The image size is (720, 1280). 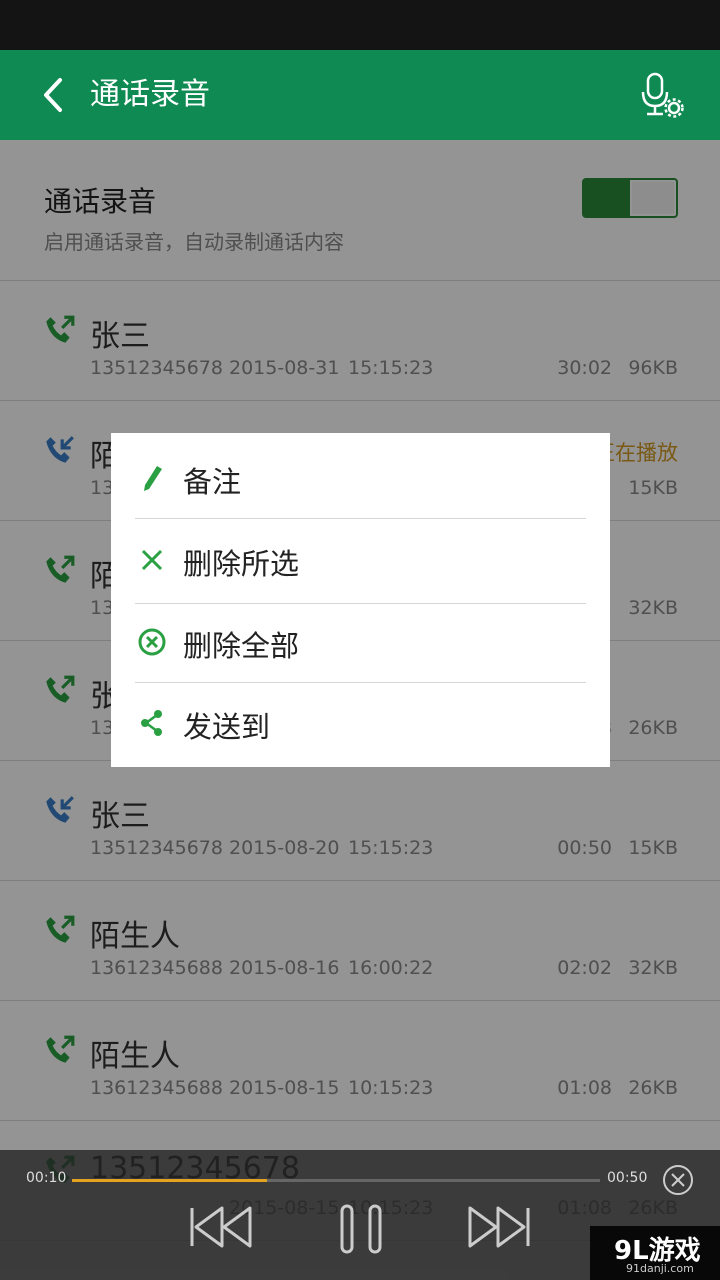 I want to click on close-player-icon, so click(x=678, y=1180).